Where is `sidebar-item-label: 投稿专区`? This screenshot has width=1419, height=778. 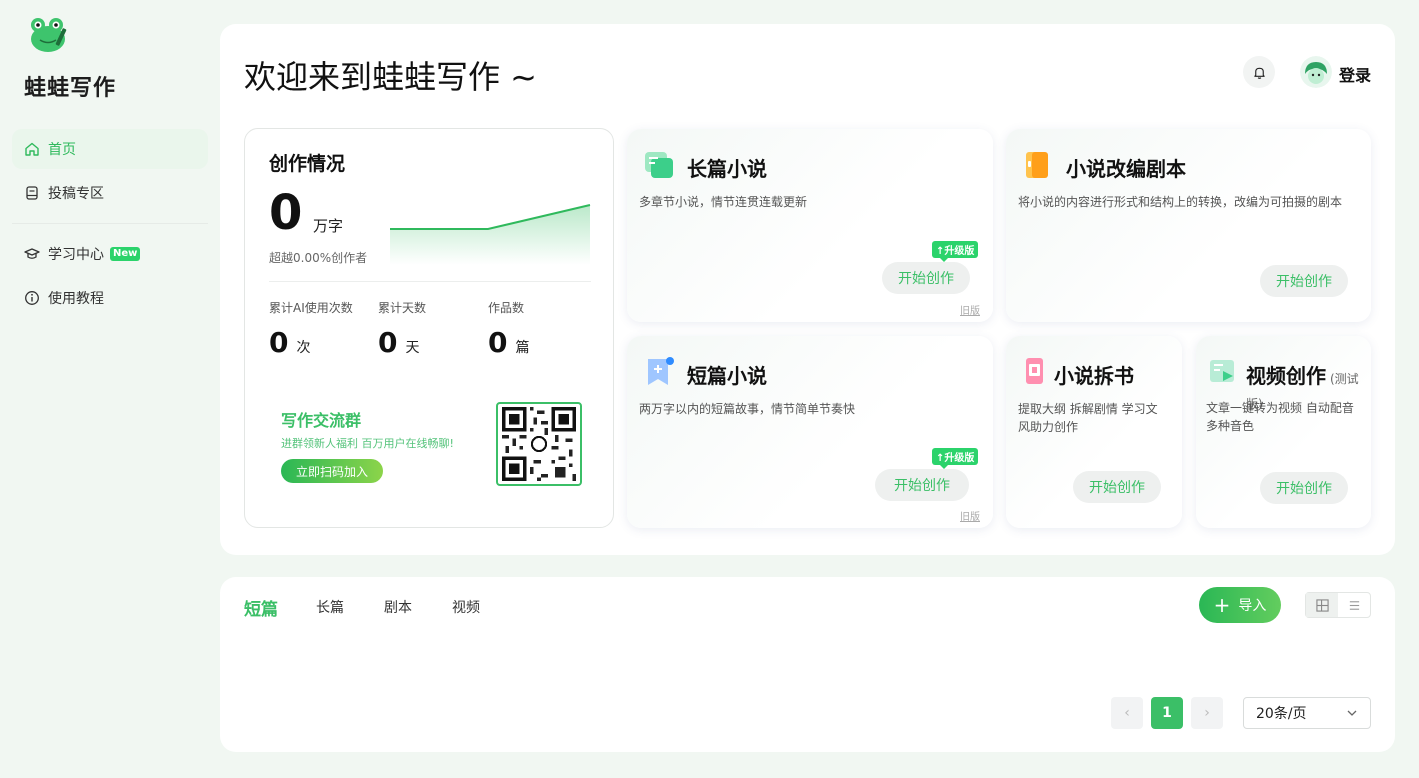
sidebar-item-label: 投稿专区 is located at coordinates (76, 194).